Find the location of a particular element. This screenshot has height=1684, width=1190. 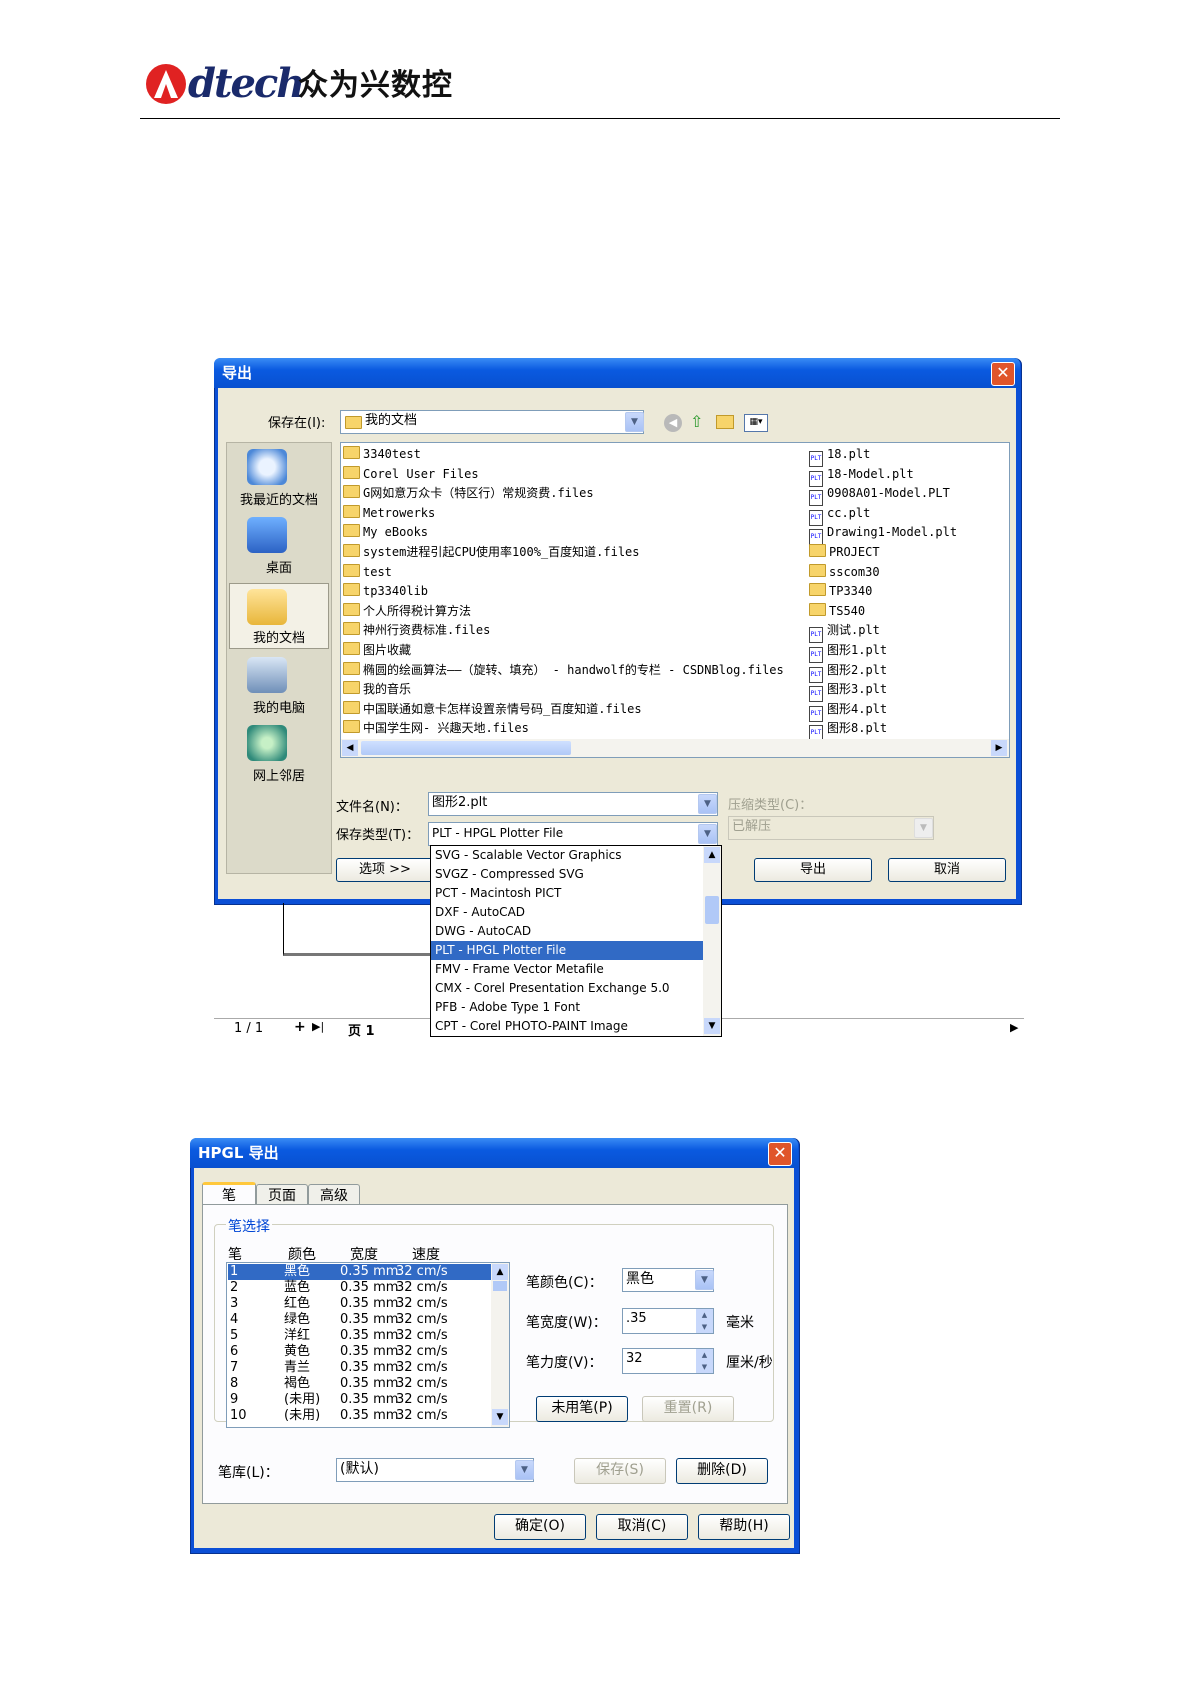

my-documents-icon is located at coordinates (267, 607).